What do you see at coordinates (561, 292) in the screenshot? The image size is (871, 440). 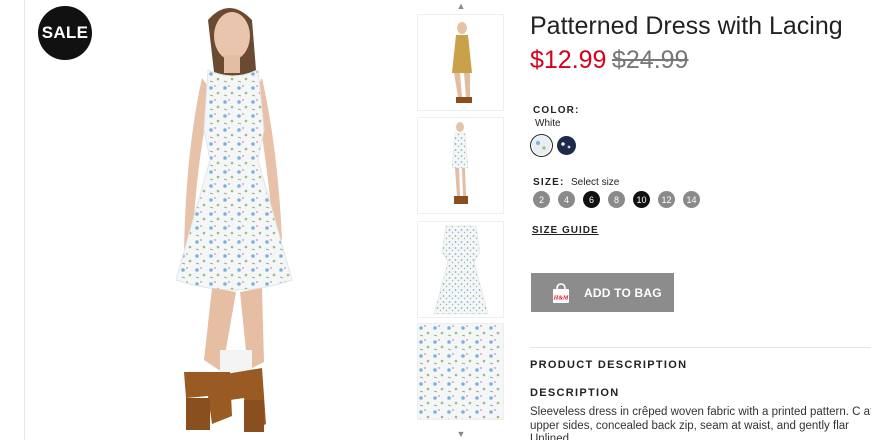 I see `shopping-bag-icon: H&M` at bounding box center [561, 292].